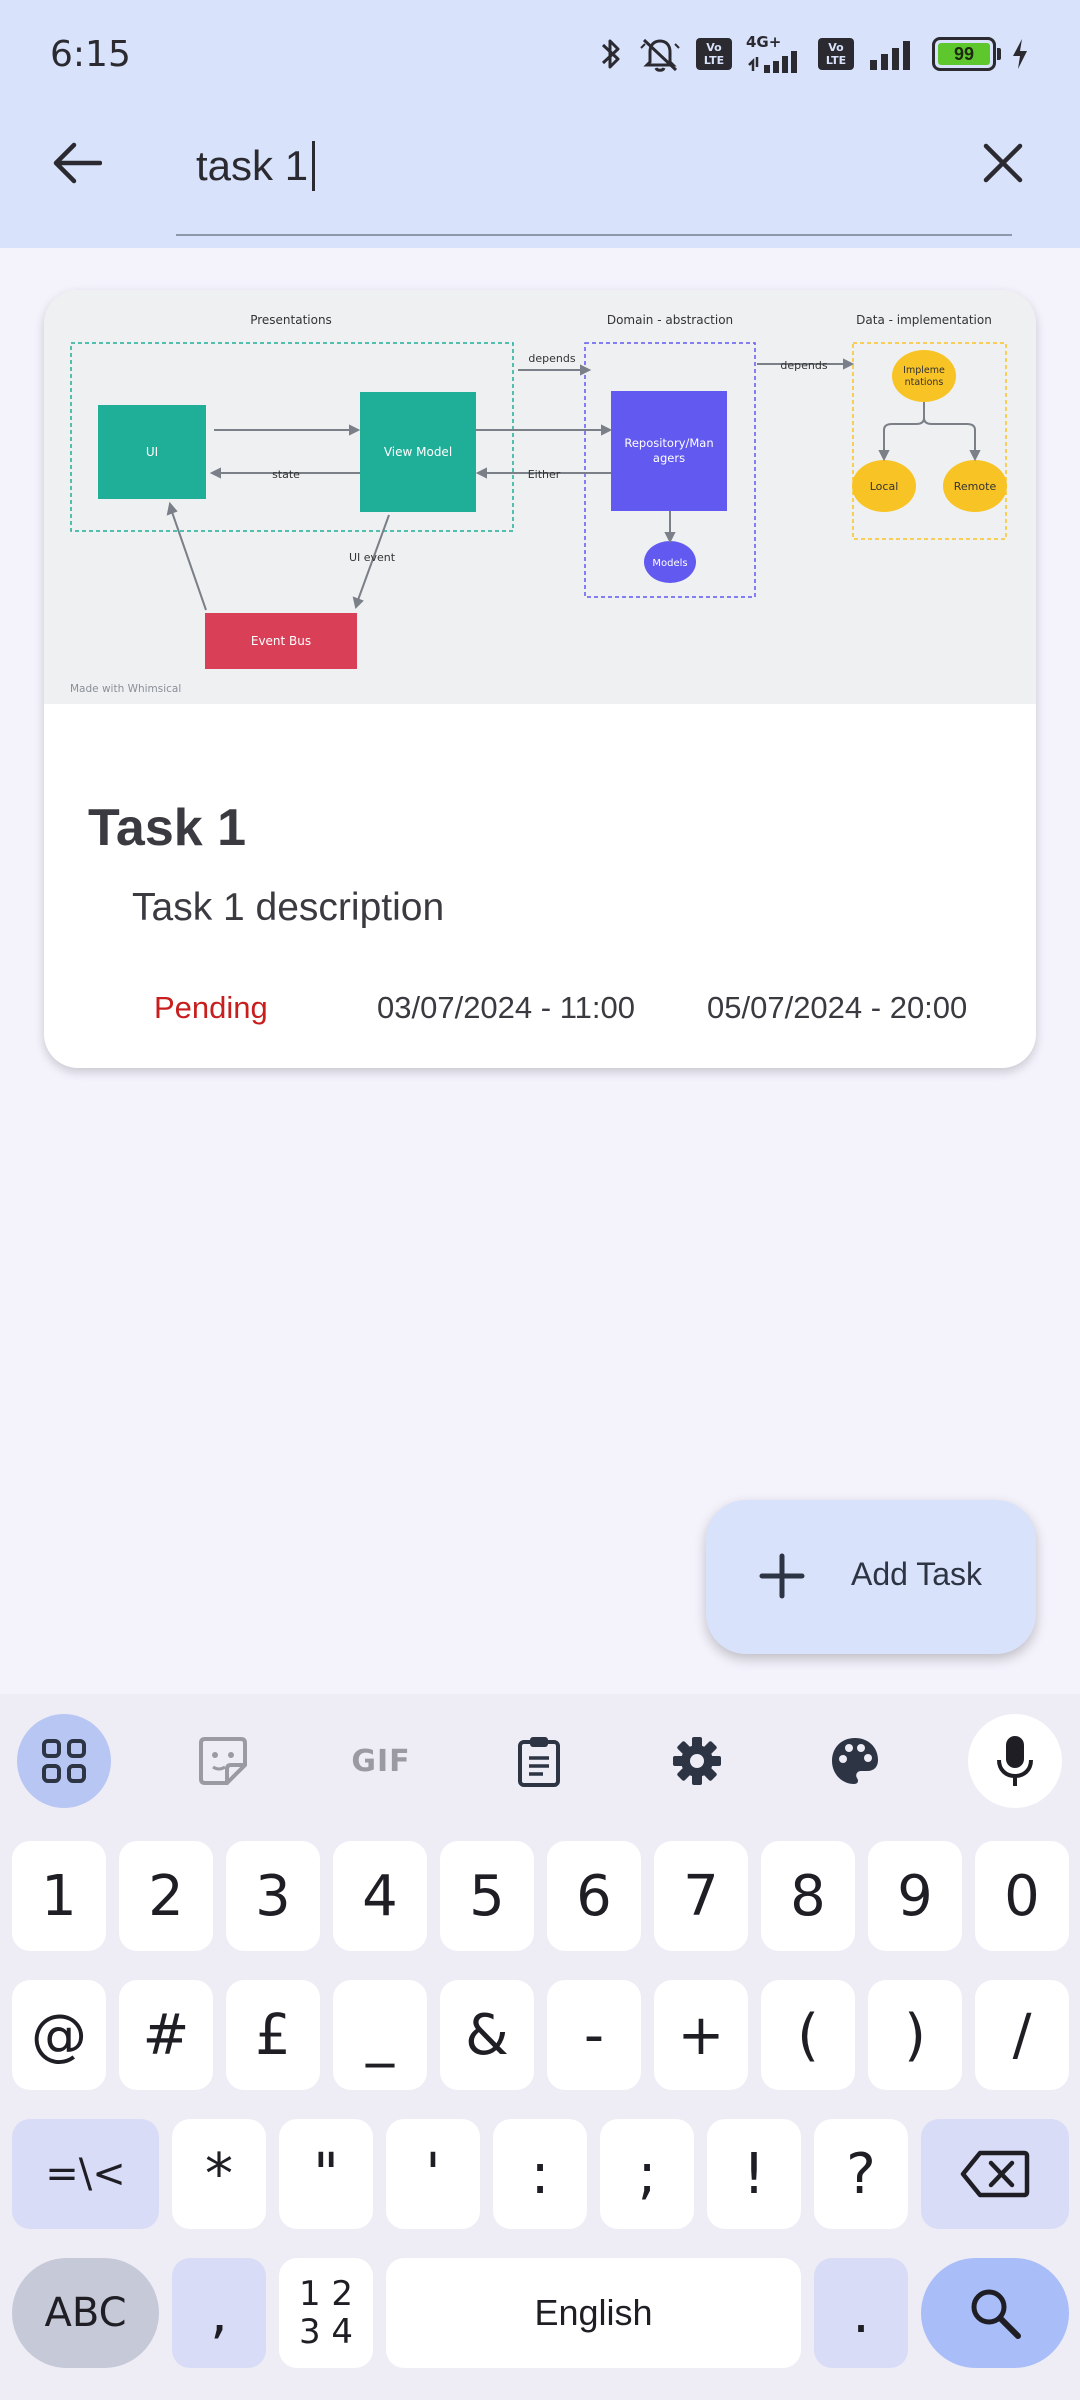 This screenshot has width=1080, height=2400. What do you see at coordinates (836, 54) in the screenshot?
I see `volte-badge-2: Vo LTE` at bounding box center [836, 54].